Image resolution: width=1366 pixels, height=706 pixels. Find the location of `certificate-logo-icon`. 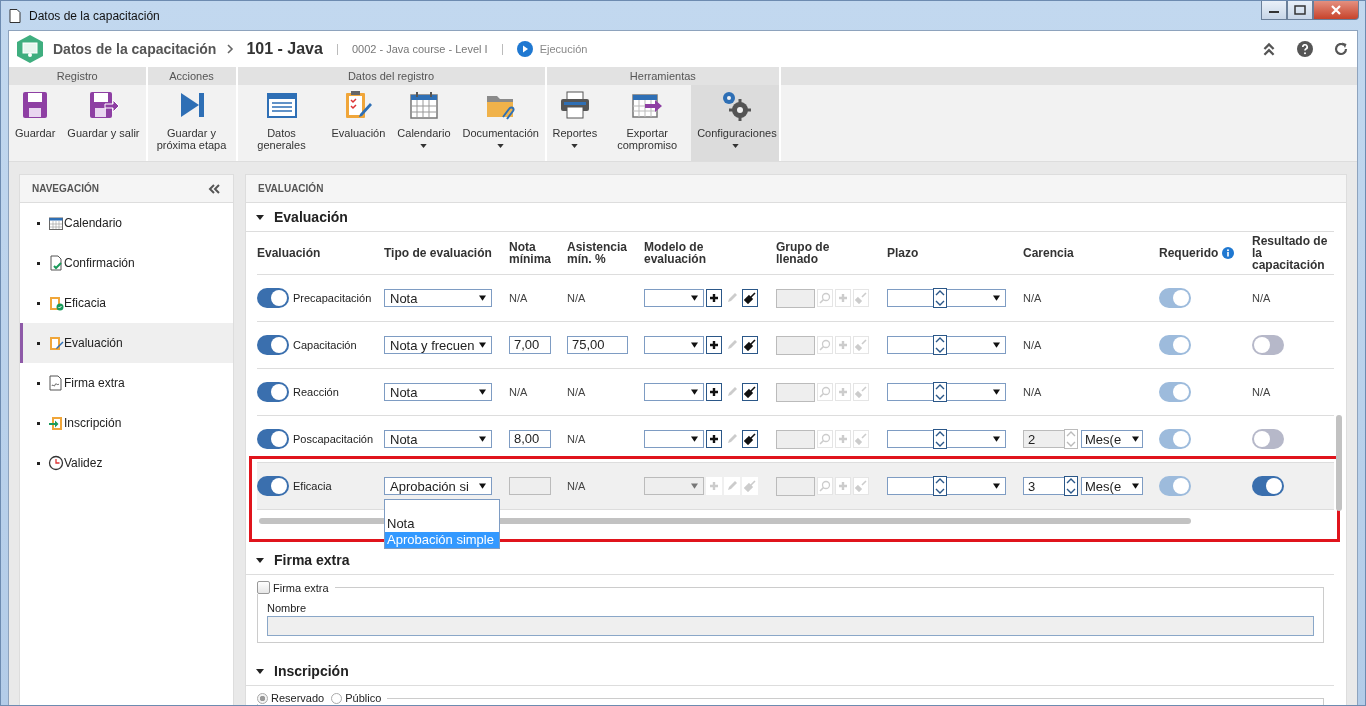

certificate-logo-icon is located at coordinates (30, 49).